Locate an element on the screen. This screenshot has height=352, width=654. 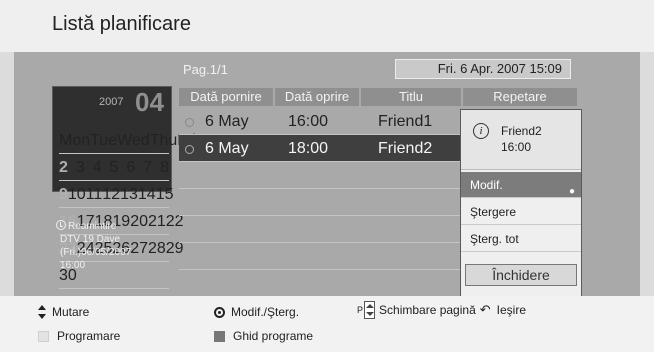
white-button-icon is located at coordinates (43, 336).